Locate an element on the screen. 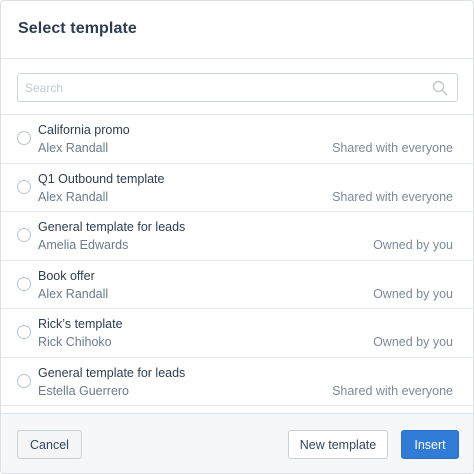  template-row: Book offer Alex Randall Owned by you is located at coordinates (237, 285).